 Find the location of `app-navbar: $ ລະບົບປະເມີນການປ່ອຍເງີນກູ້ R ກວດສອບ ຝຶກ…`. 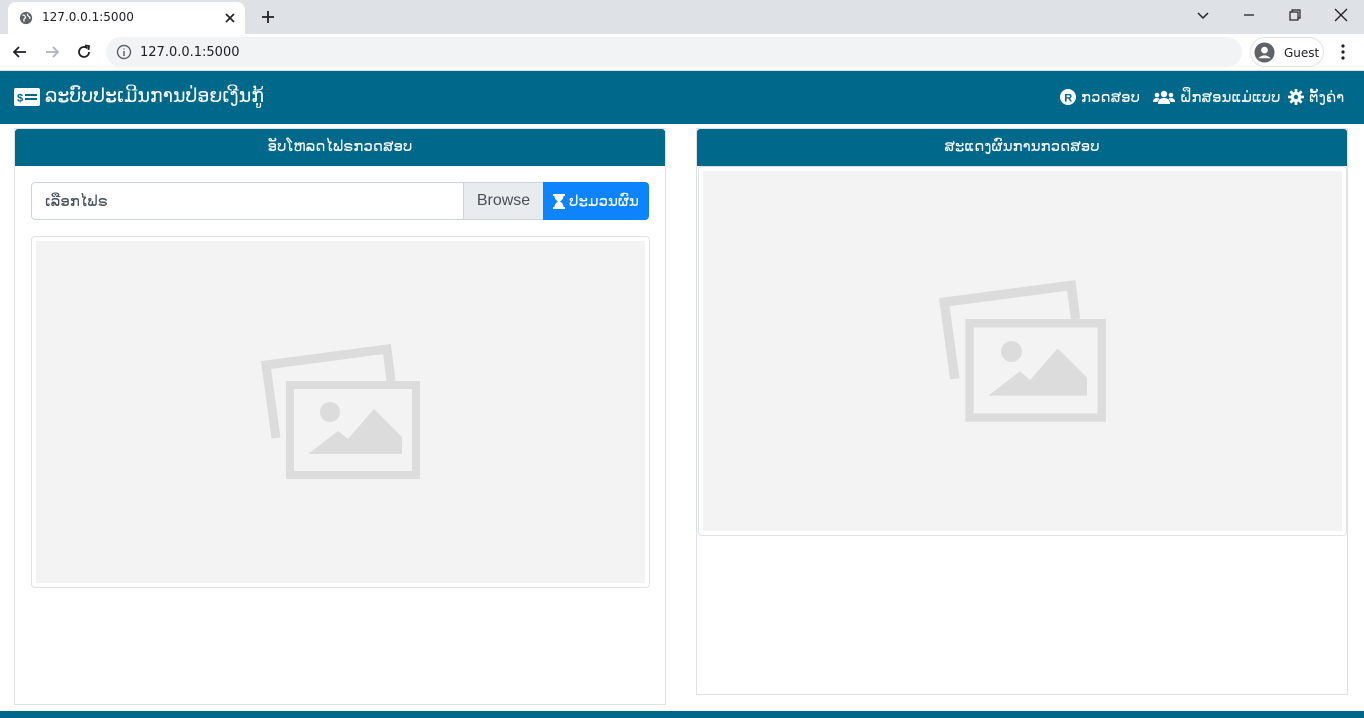

app-navbar: $ ລະບົບປະເມີນການປ່ອຍເງີນກູ້ R ກວດສອບ ຝຶກ… is located at coordinates (682, 97).